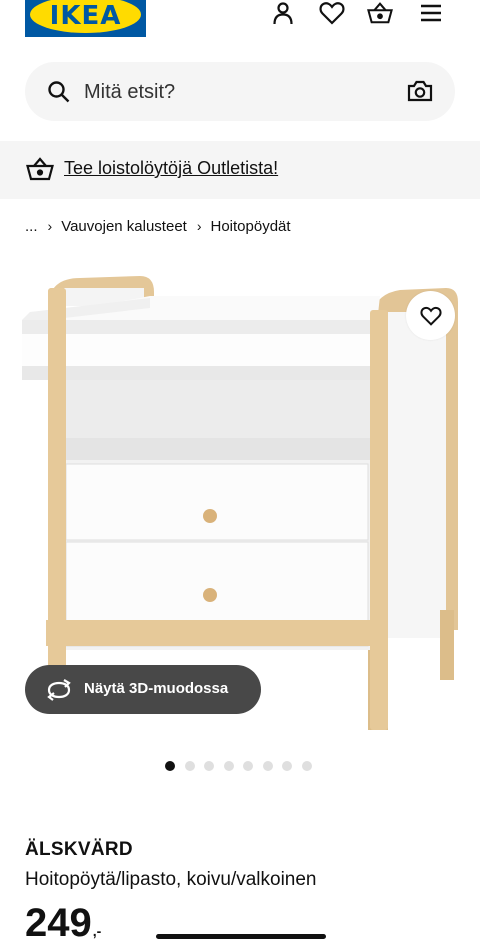 This screenshot has height=949, width=480. I want to click on ikea-logo: IKEA, so click(85, 18).